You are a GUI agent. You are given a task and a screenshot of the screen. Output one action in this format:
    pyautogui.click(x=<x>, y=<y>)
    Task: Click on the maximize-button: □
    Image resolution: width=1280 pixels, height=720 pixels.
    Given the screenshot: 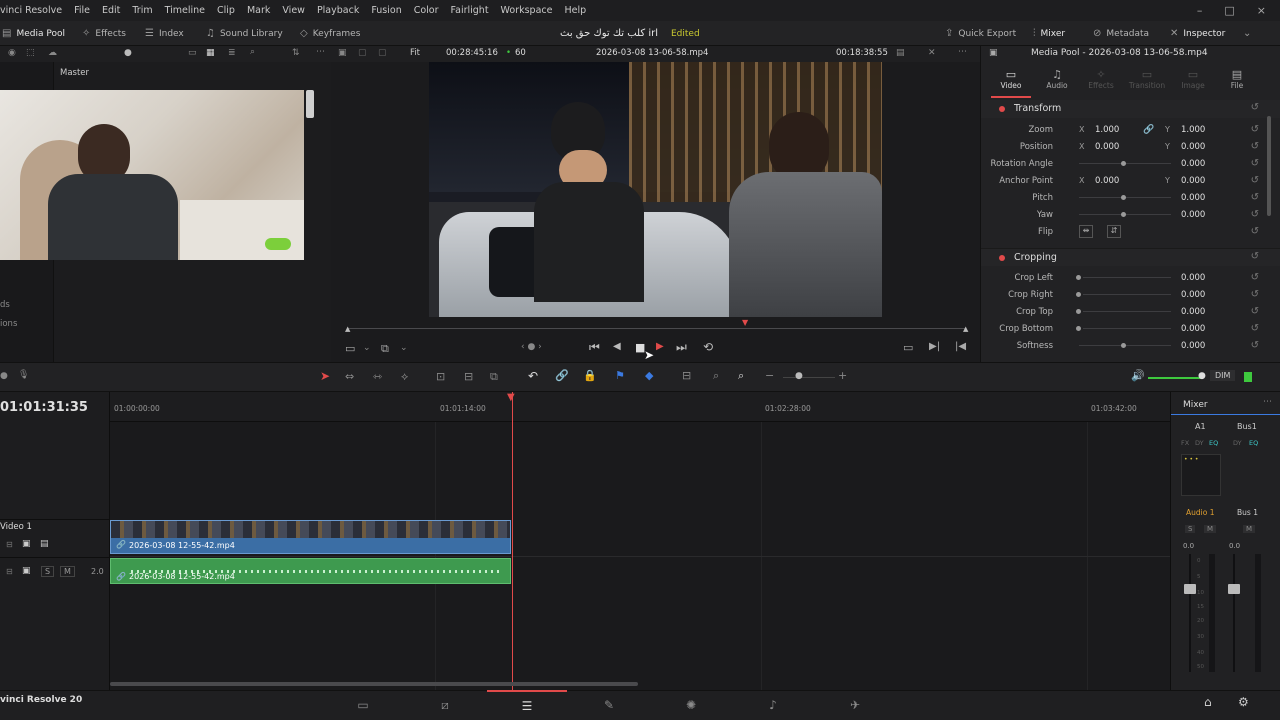 What is the action you would take?
    pyautogui.click(x=1229, y=10)
    